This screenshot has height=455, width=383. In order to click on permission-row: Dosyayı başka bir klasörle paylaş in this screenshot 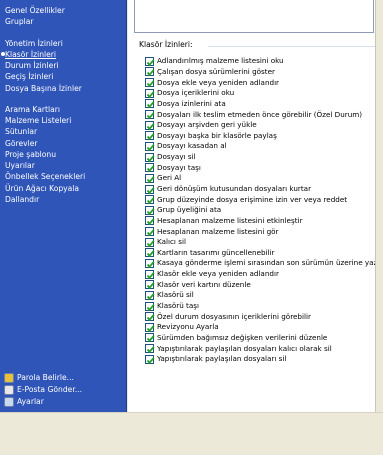, I will do `click(261, 135)`.